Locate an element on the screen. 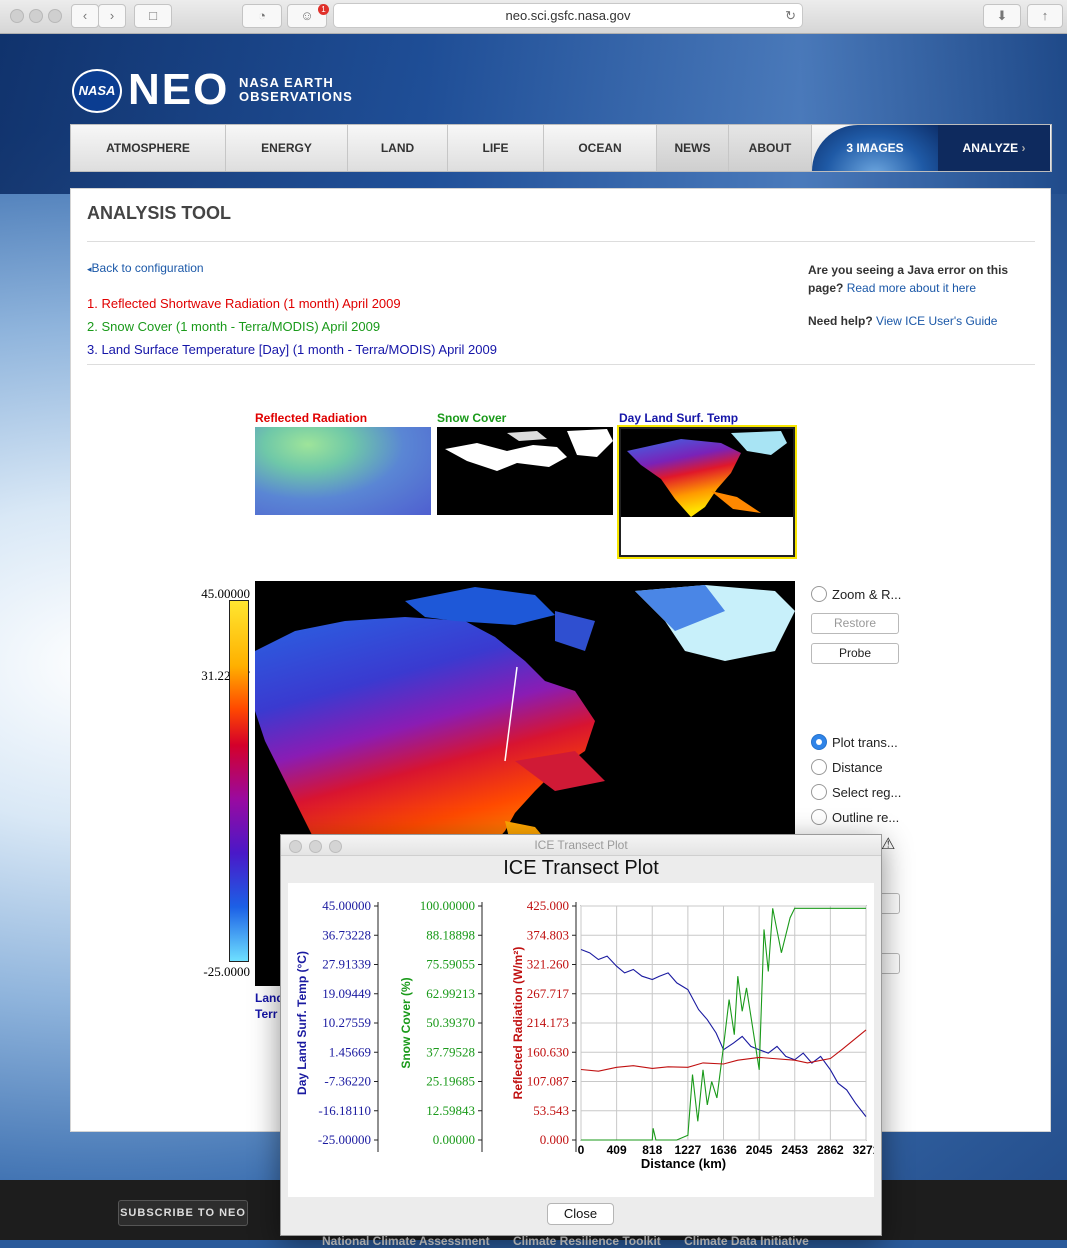 This screenshot has width=1067, height=1248. tagline-line2: OBSERVATIONS is located at coordinates (296, 96).